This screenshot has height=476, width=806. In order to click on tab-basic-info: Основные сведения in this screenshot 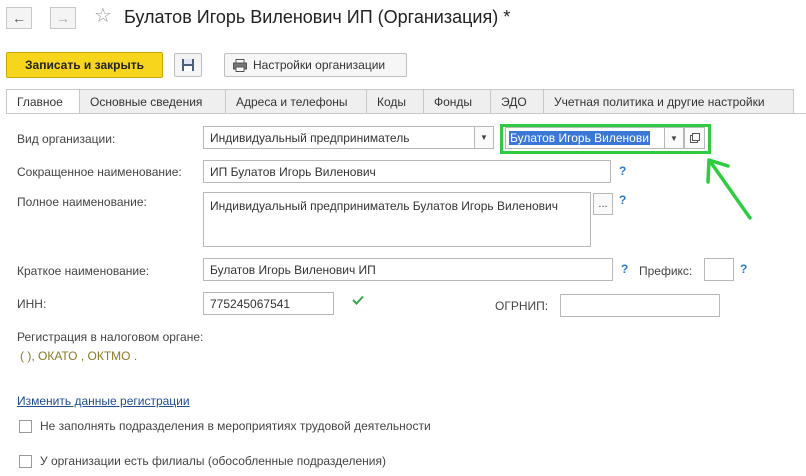, I will do `click(153, 101)`.